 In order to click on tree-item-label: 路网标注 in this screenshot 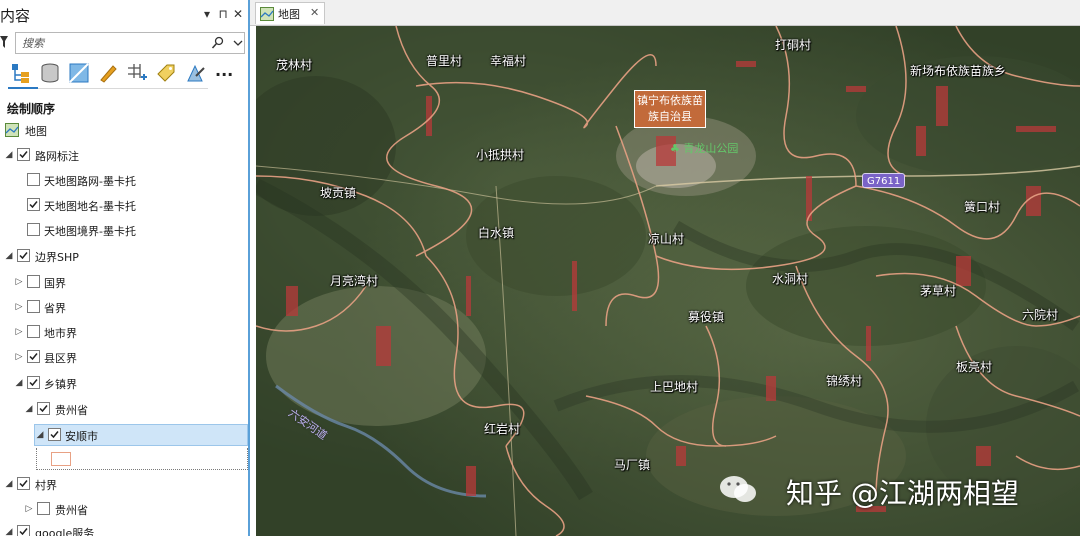, I will do `click(57, 156)`.